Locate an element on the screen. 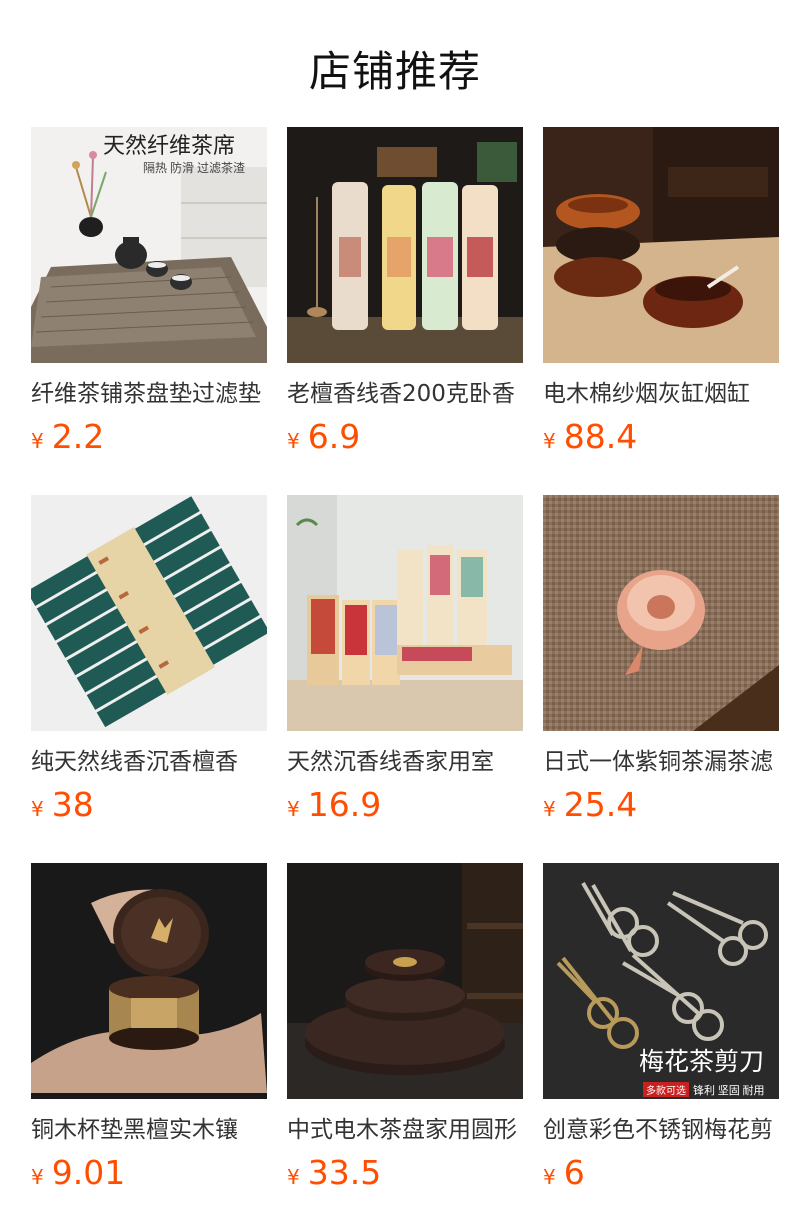 The image size is (790, 1232). product-card: 梅花茶剪刀 多款可选 锋利 坚固 耐用 创意彩色不锈钢梅花剪 ¥6 is located at coordinates (661, 1031).